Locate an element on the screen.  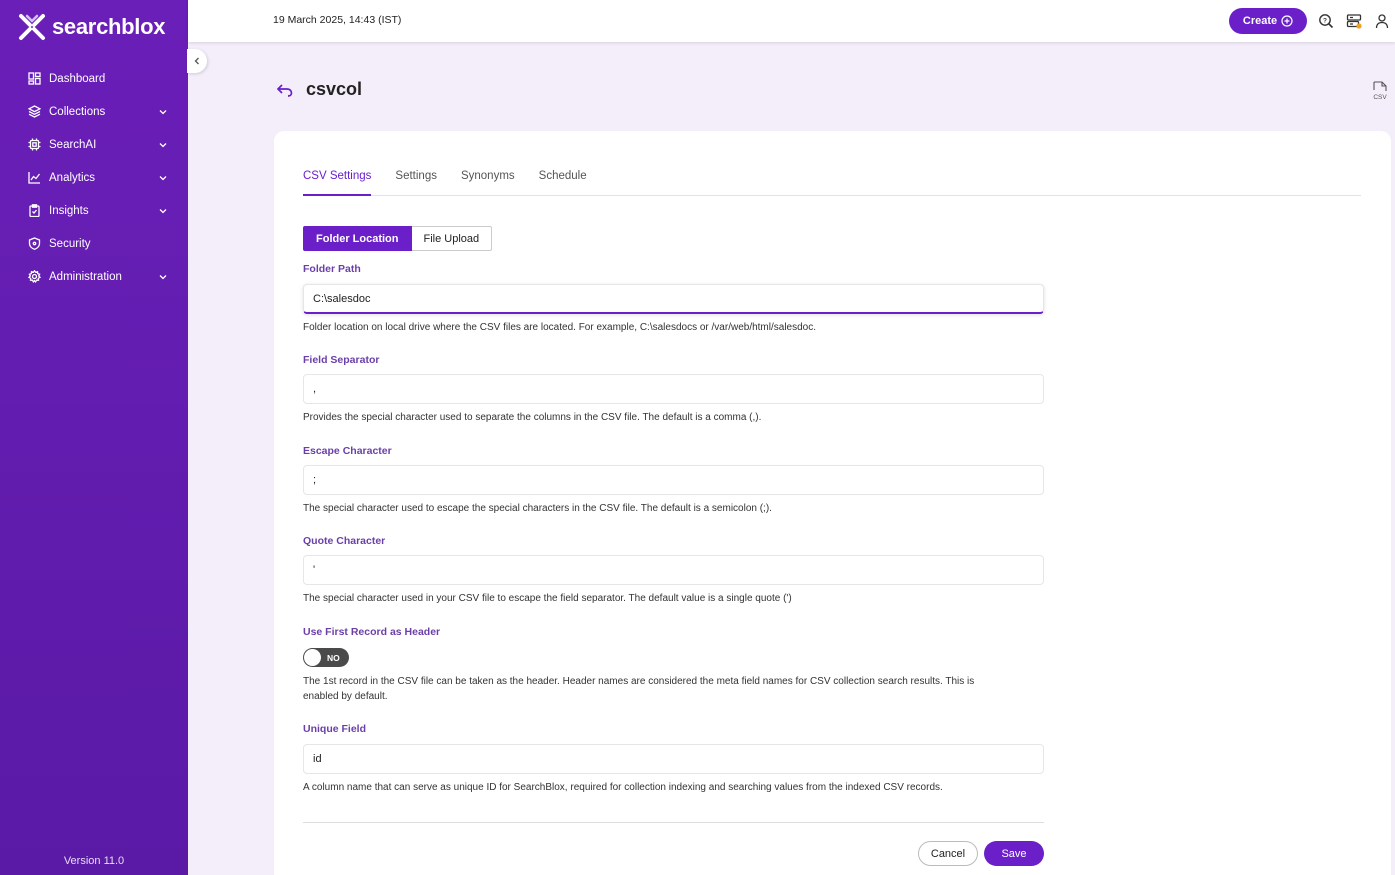
sidebar-item-dashboard: Dashboard is located at coordinates (94, 78).